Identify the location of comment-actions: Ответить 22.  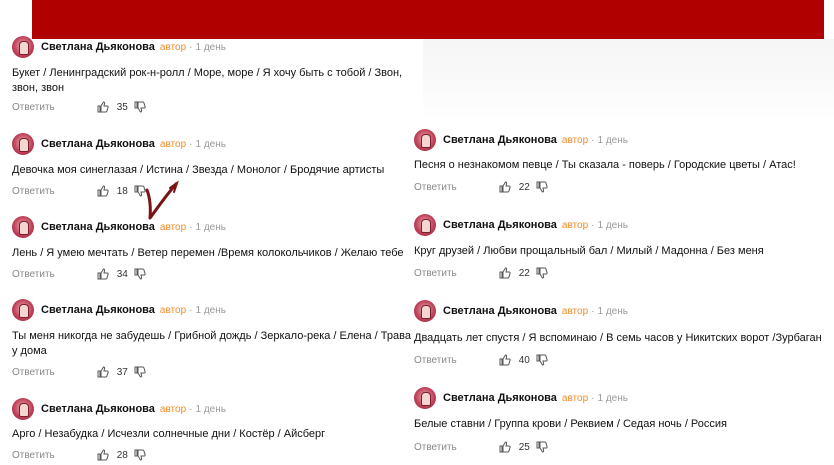
(481, 187).